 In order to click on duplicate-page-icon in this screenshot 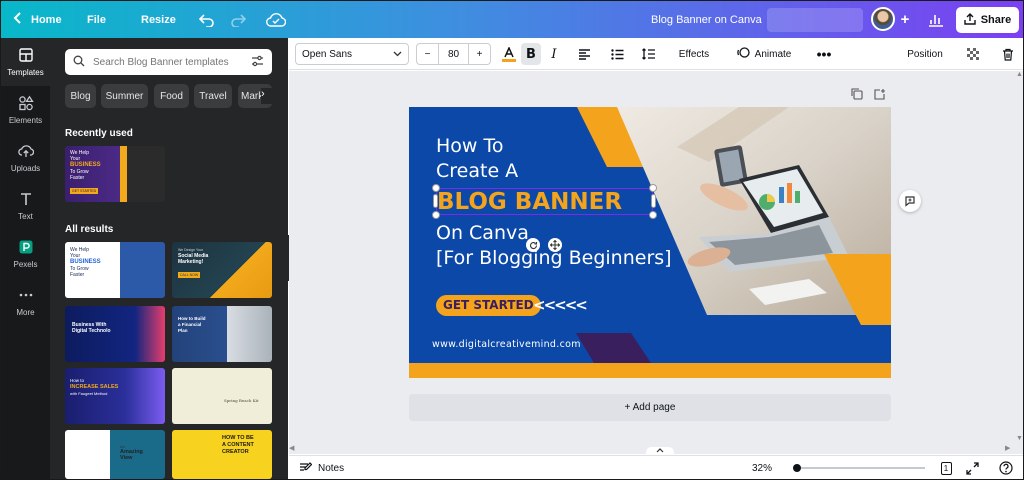, I will do `click(858, 95)`.